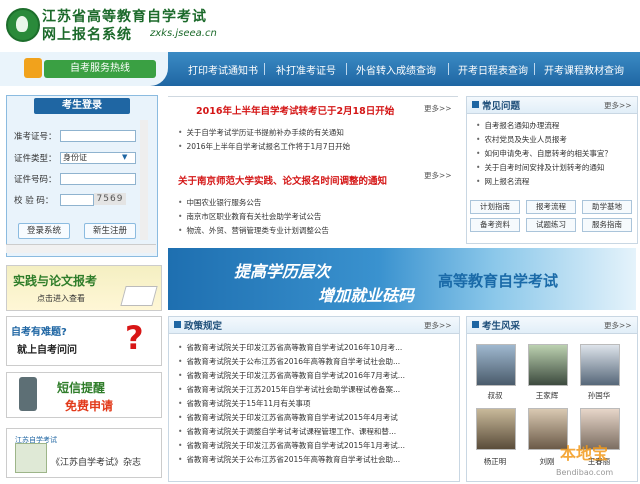 This screenshot has height=484, width=640. What do you see at coordinates (203, 326) in the screenshot?
I see `policy-title: 政策规定` at bounding box center [203, 326].